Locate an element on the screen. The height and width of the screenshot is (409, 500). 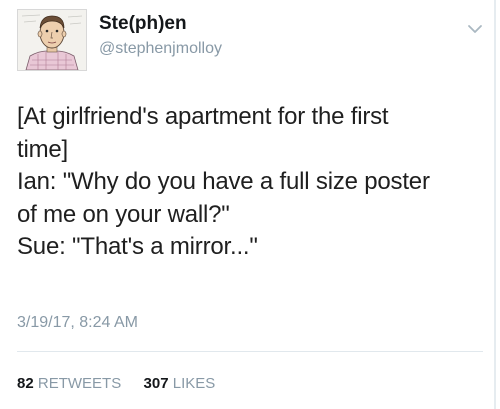
like-count: 307 is located at coordinates (156, 383).